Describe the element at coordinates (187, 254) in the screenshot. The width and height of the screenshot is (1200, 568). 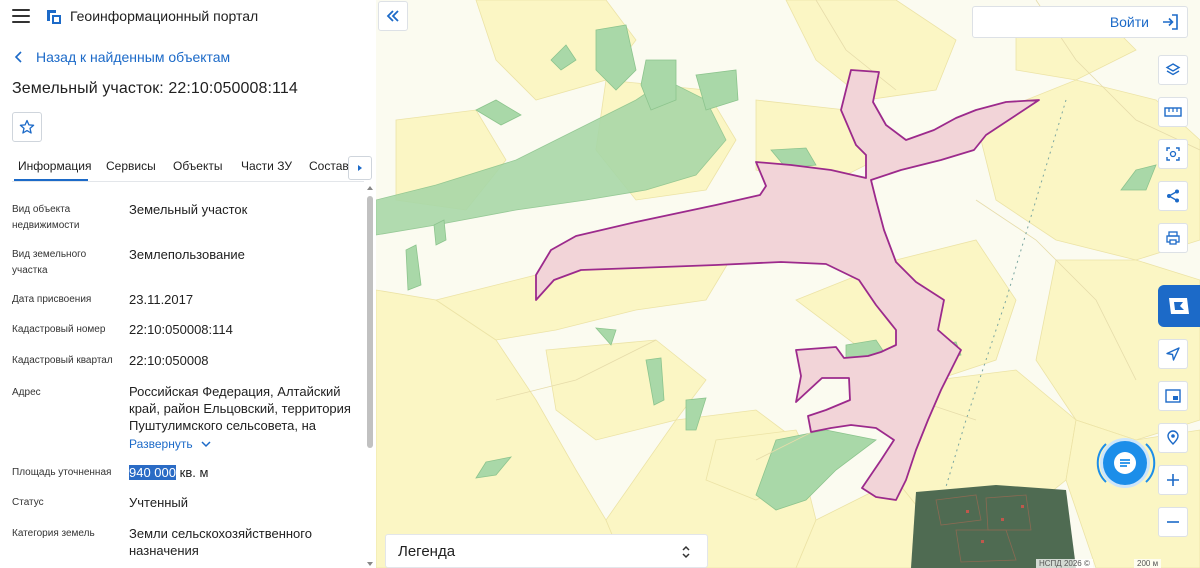
I see `property-value: Землепользование` at that location.